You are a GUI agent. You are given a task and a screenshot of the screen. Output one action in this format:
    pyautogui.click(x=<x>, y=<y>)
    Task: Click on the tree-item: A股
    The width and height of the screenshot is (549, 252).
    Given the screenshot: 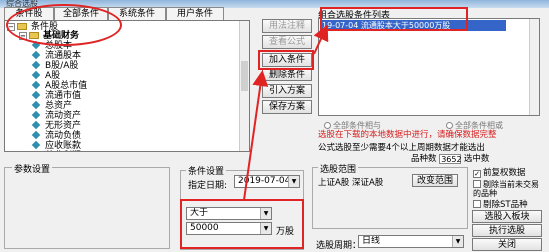 What is the action you would take?
    pyautogui.click(x=46, y=75)
    